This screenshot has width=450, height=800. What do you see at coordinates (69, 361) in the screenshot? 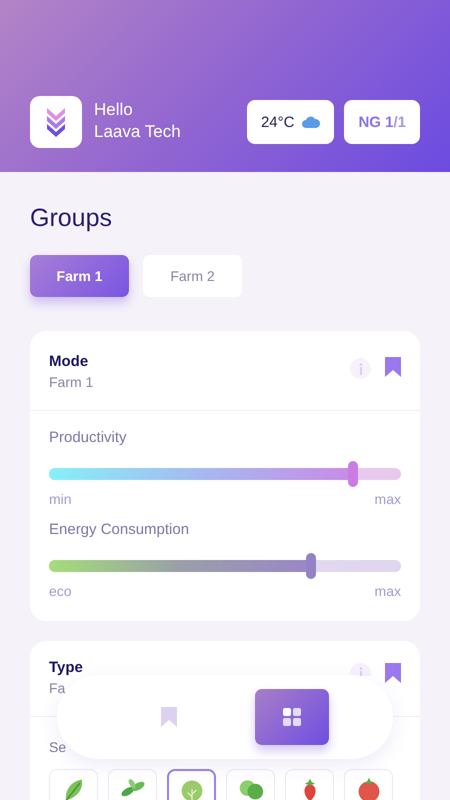
I see `card-title: Mode` at bounding box center [69, 361].